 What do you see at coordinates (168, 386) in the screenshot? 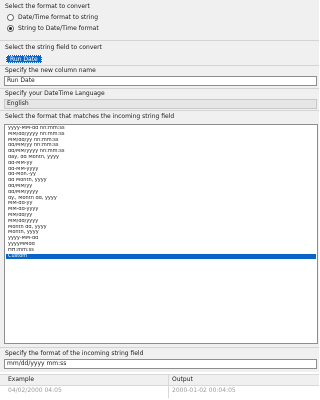
I see `column-divider` at bounding box center [168, 386].